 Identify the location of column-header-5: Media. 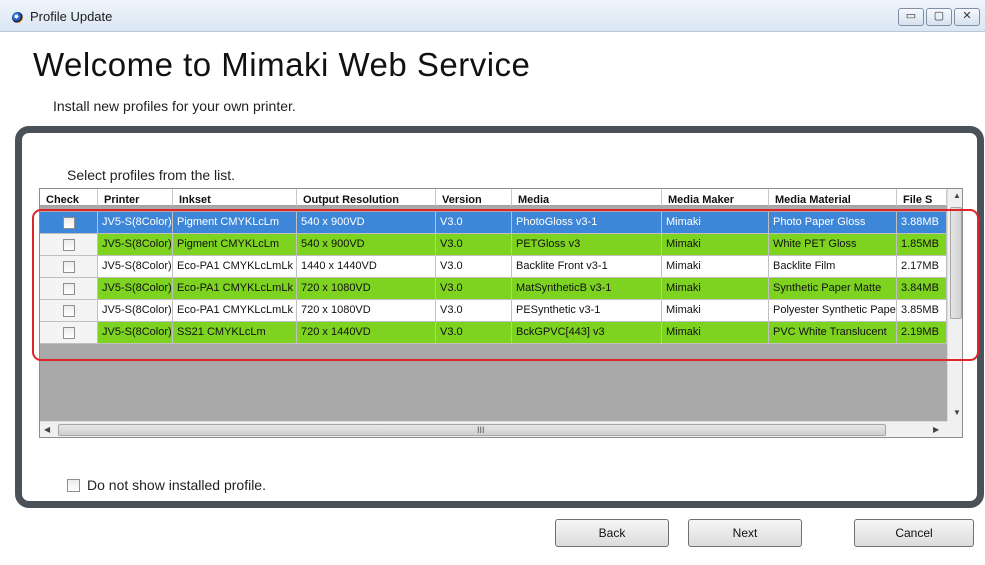
(587, 197).